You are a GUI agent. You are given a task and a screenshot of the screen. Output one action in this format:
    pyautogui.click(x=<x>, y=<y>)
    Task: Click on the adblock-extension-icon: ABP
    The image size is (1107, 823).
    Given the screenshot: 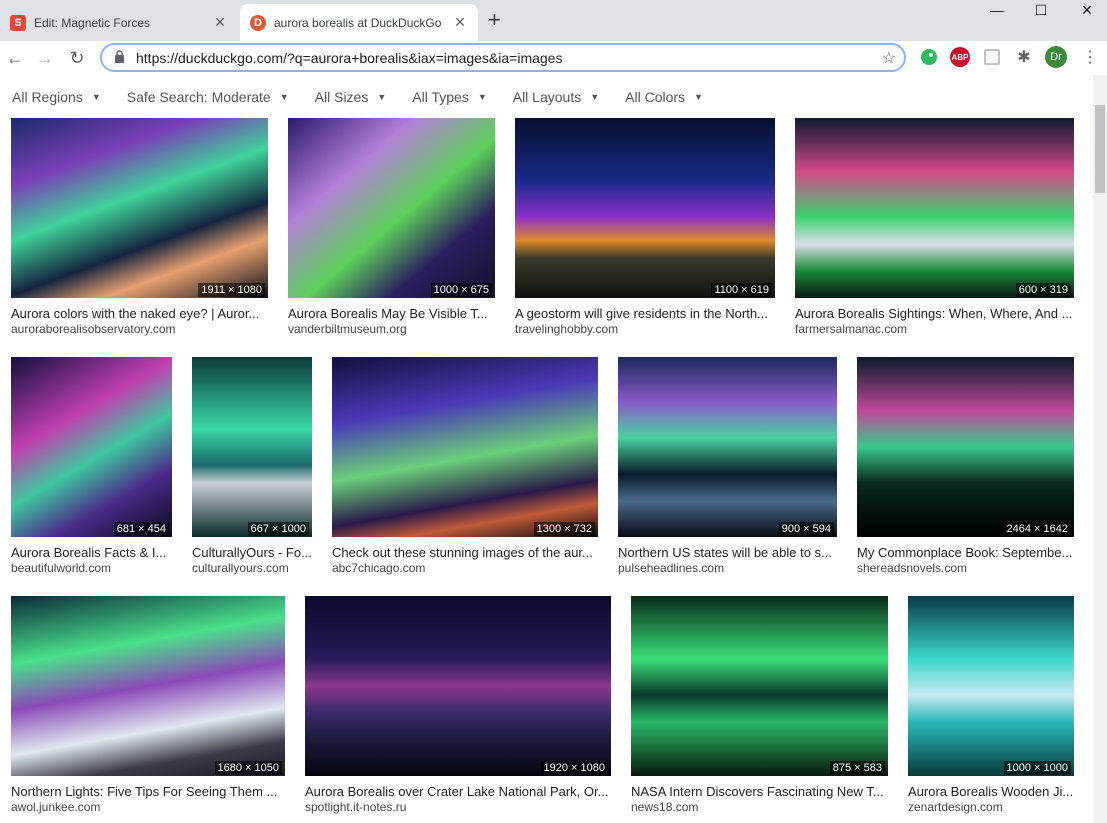 What is the action you would take?
    pyautogui.click(x=960, y=57)
    